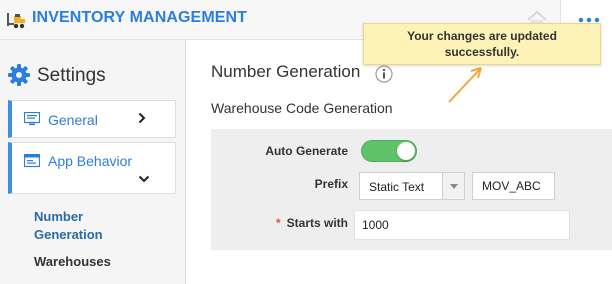 This screenshot has width=612, height=284. Describe the element at coordinates (19, 75) in the screenshot. I see `gear-icon` at that location.